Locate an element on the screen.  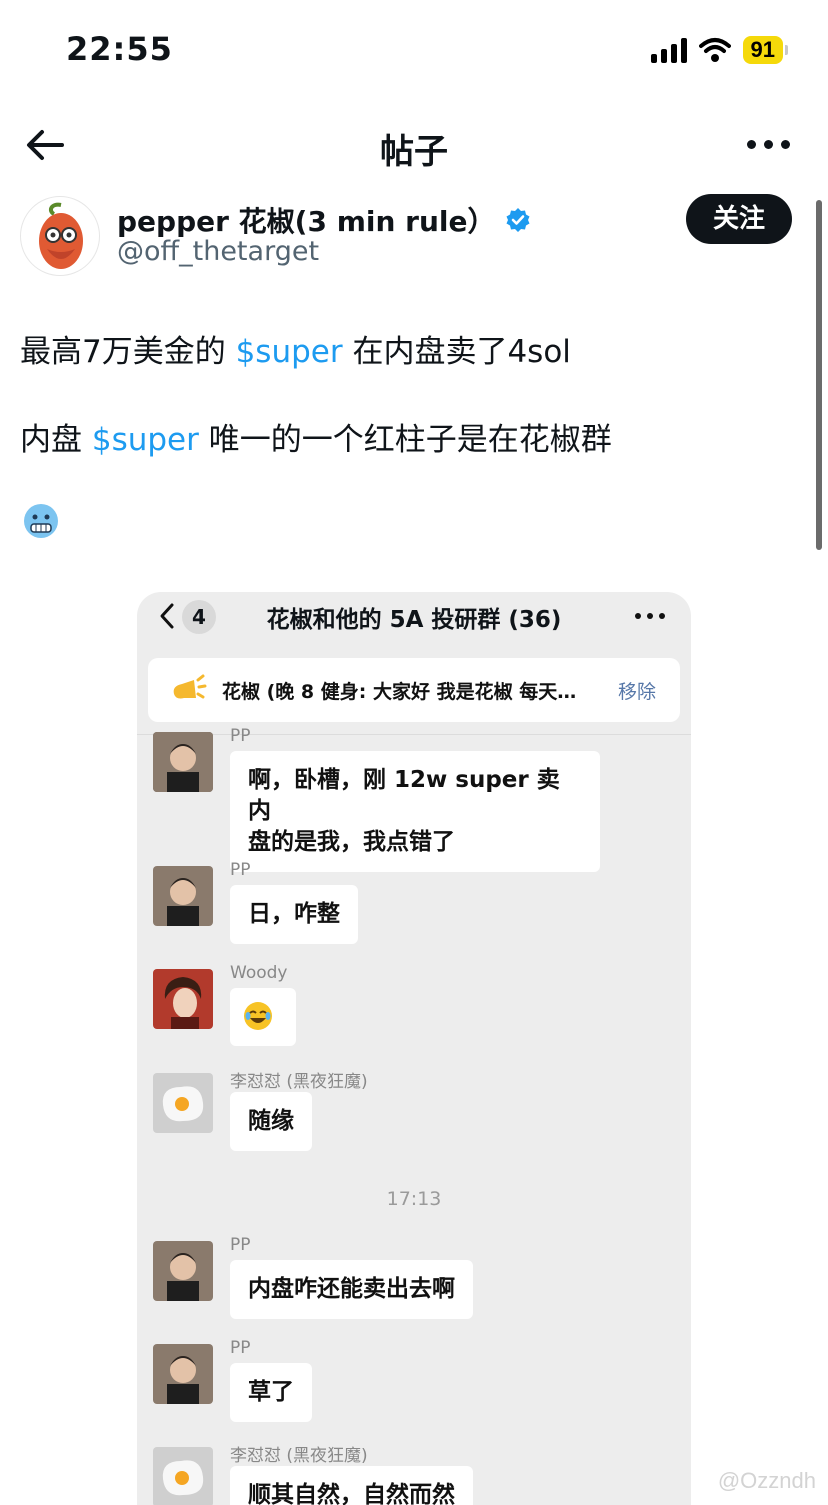
message-bubble: 随缘 is located at coordinates (271, 1121).